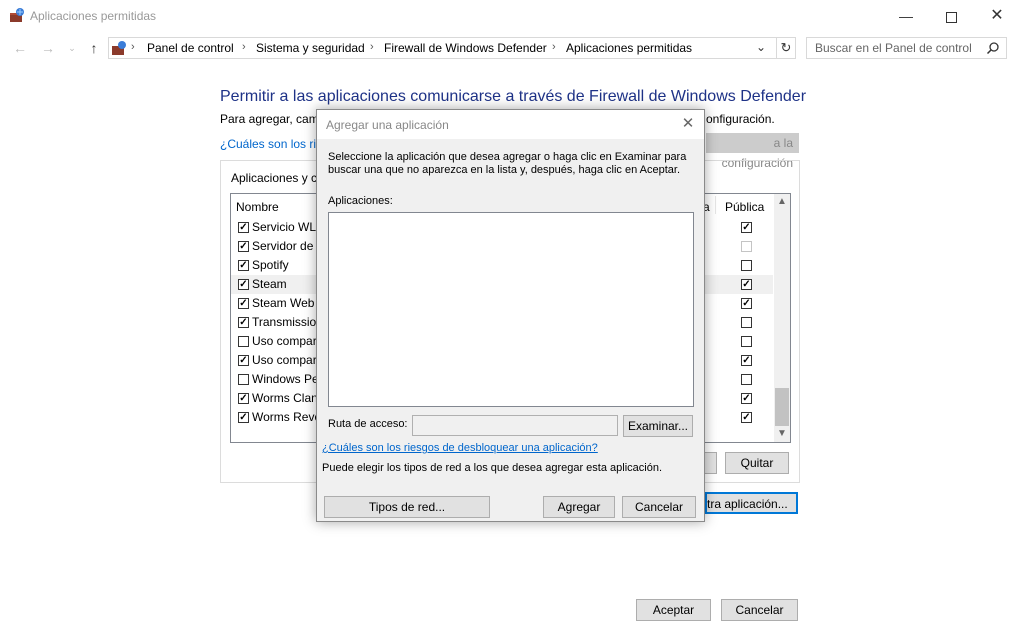 This screenshot has width=1021, height=632. What do you see at coordinates (993, 48) in the screenshot?
I see `search-icon` at bounding box center [993, 48].